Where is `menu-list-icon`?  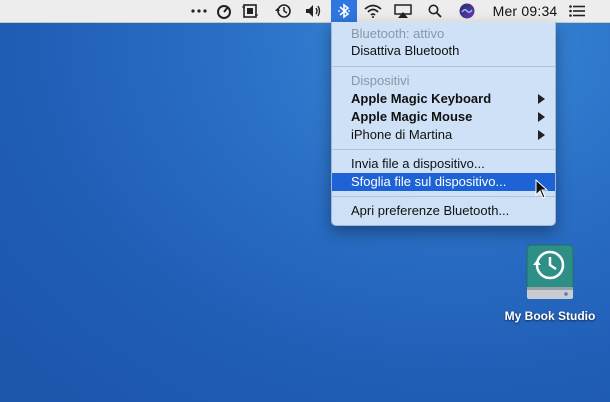
menu-list-icon is located at coordinates (577, 11).